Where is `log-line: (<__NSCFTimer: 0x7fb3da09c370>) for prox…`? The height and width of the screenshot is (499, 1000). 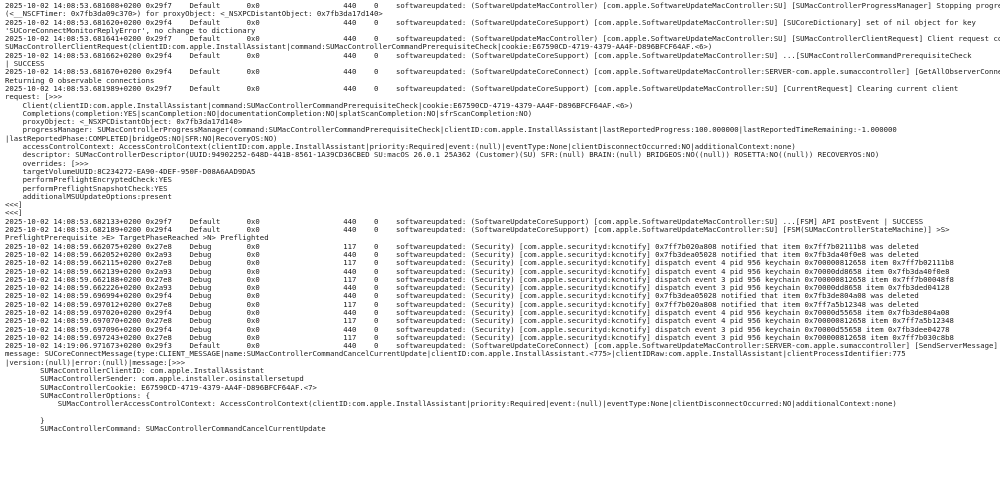
log-line: (<__NSCFTimer: 0x7fb3da09c370>) for prox… is located at coordinates (194, 14).